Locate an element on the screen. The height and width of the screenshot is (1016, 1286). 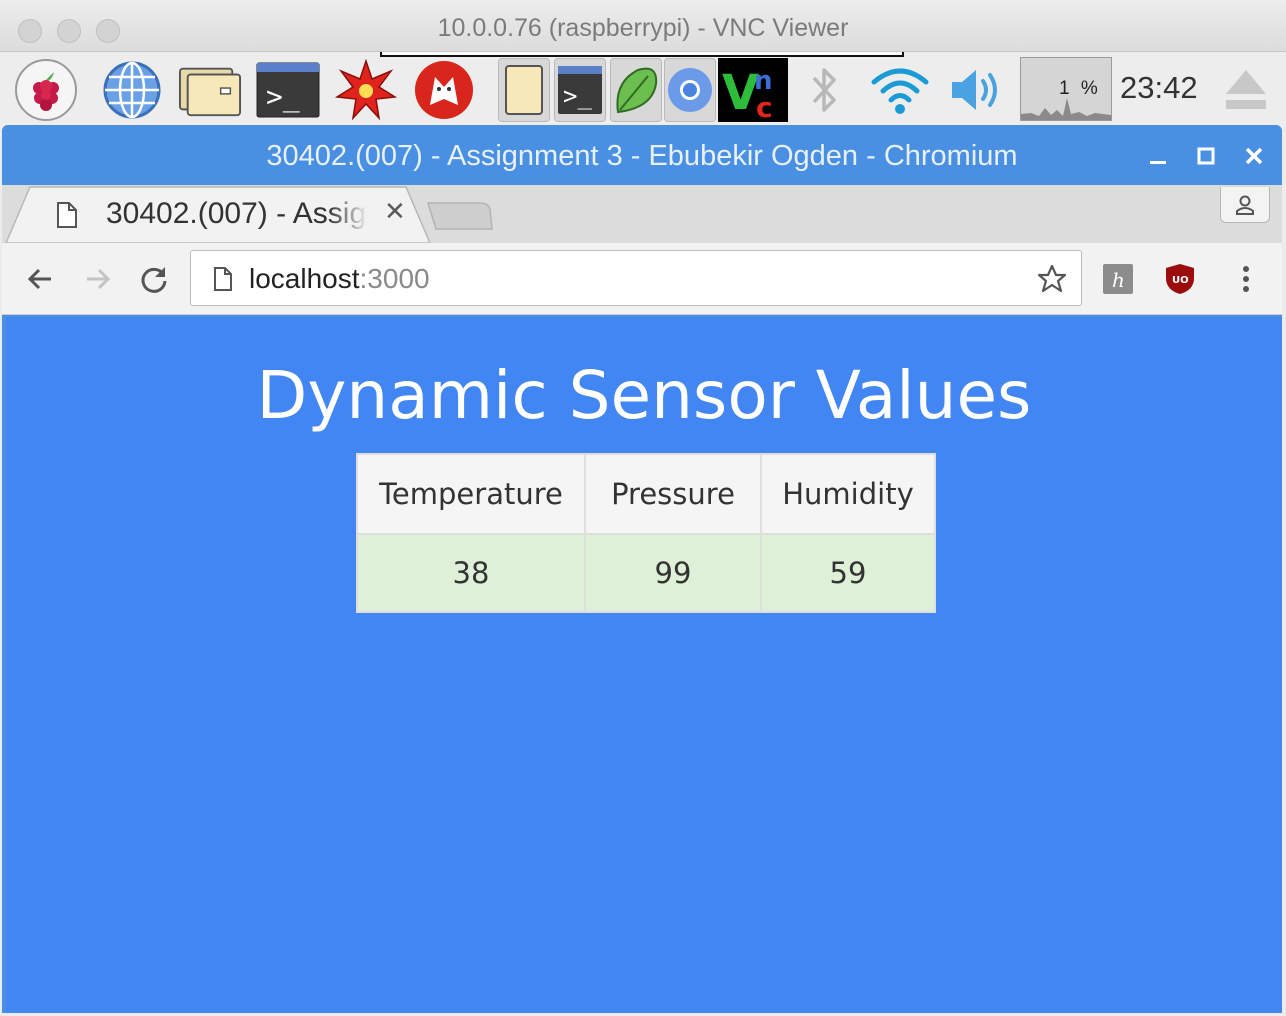
chromium-window-icon is located at coordinates (690, 90).